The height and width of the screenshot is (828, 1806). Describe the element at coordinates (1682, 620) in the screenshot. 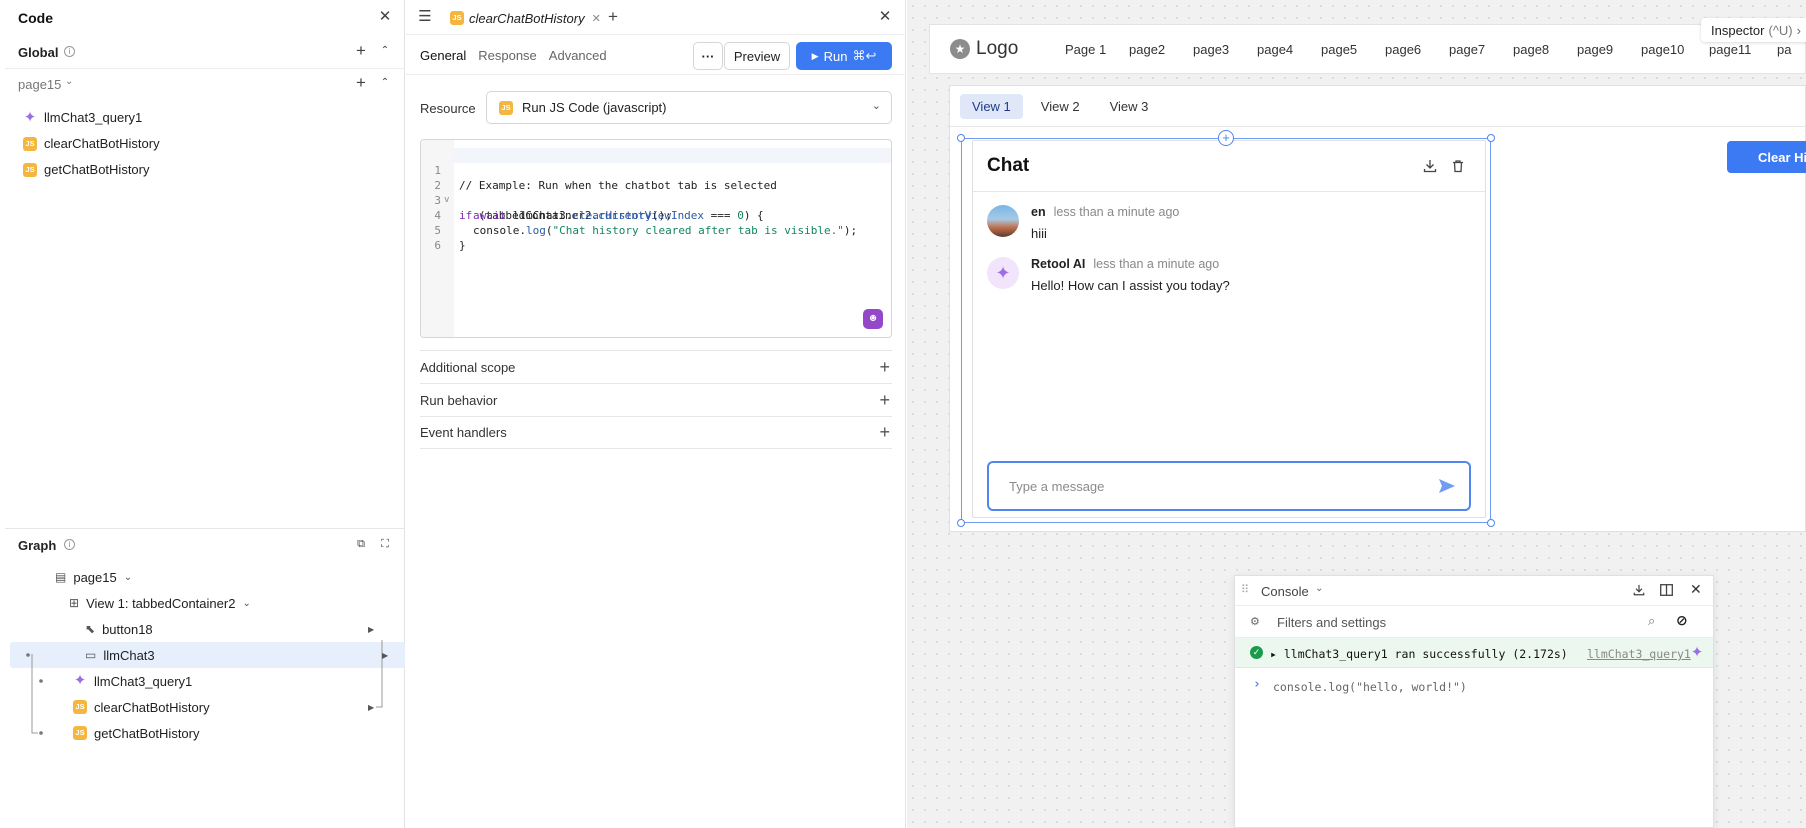

I see `clear-console-icon: ⊘` at that location.